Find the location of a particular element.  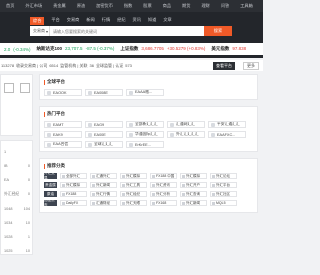

stat-label: 全球监管 | 认证 is located at coordinates (109, 65).